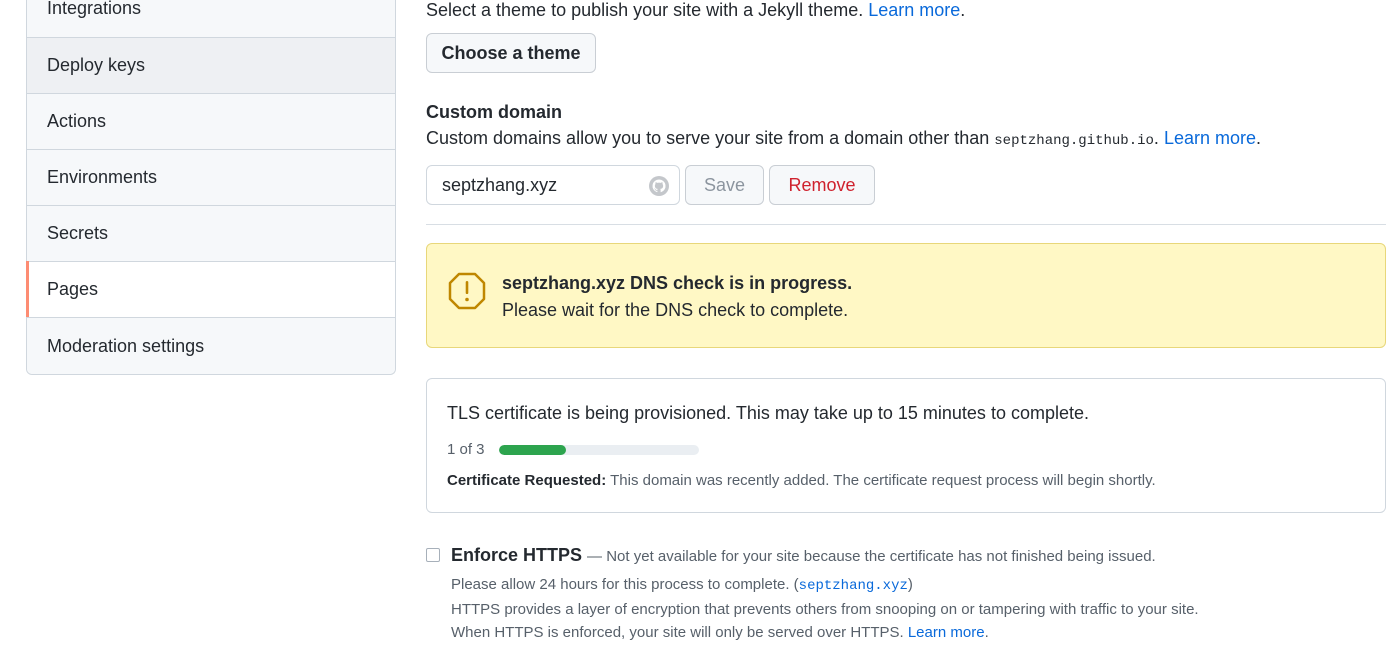 This screenshot has height=656, width=1391. Describe the element at coordinates (677, 283) in the screenshot. I see `dns-flash-title: septzhang.xyz DNS check is in progress.` at that location.